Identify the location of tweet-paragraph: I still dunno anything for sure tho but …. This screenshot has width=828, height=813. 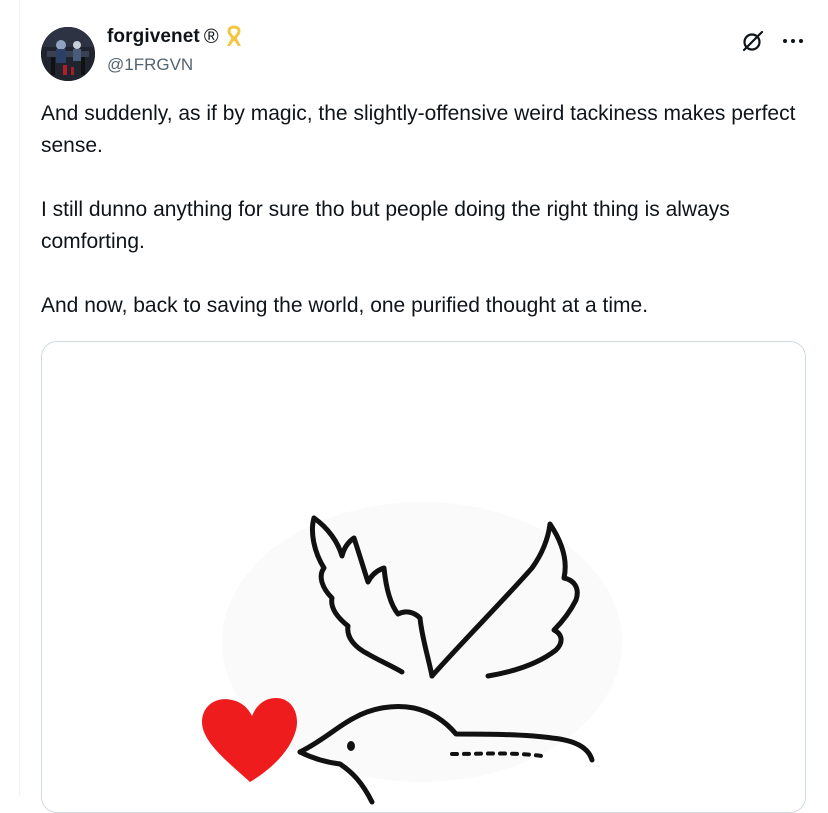
(385, 225).